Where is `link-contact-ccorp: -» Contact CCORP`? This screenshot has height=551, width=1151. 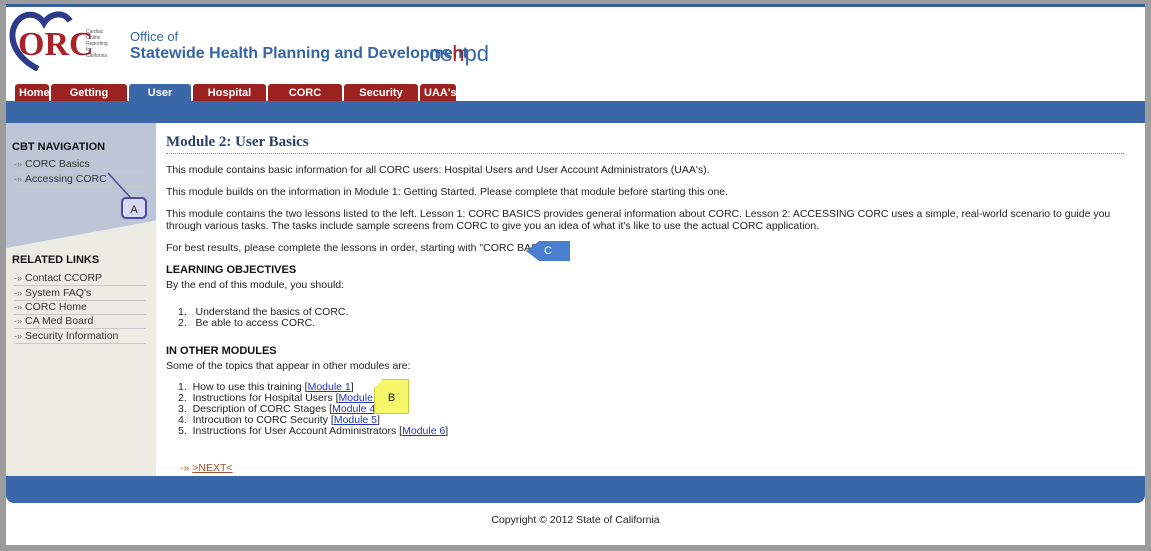 link-contact-ccorp: -» Contact CCORP is located at coordinates (80, 279).